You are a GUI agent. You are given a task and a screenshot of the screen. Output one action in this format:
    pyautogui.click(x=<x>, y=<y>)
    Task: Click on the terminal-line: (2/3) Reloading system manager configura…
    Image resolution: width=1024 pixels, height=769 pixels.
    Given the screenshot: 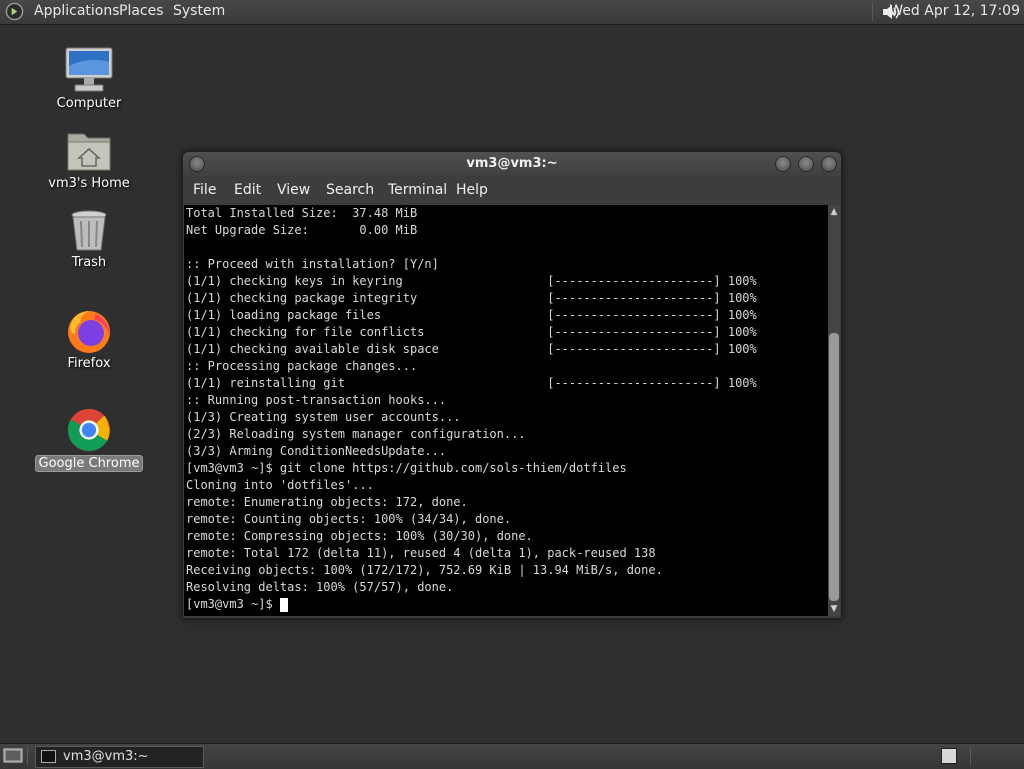 What is the action you would take?
    pyautogui.click(x=356, y=434)
    